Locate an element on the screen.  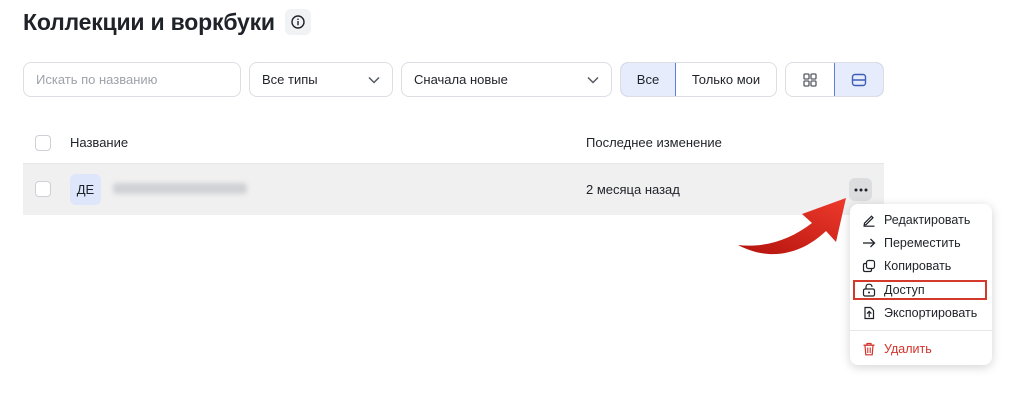
sort-select: Сначала новые is located at coordinates (506, 79).